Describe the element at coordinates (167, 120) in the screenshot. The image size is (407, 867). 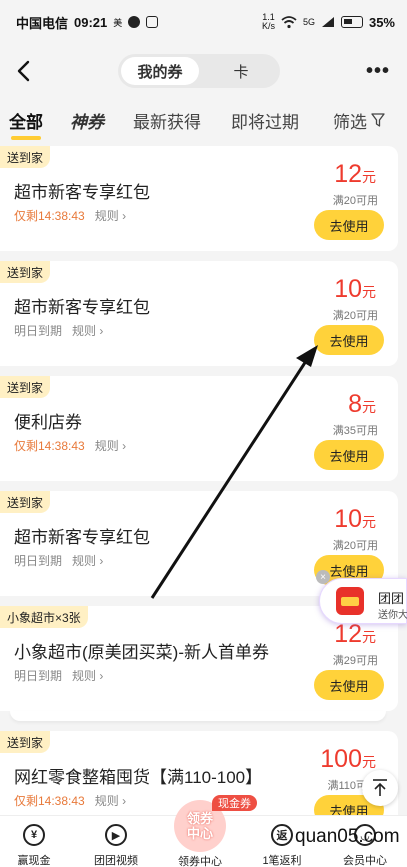
I see `tab-newest: 最新获得` at that location.